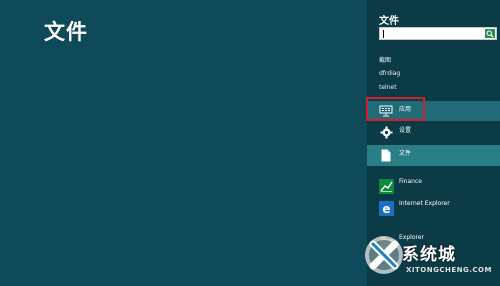 The width and height of the screenshot is (500, 286). What do you see at coordinates (386, 132) in the screenshot?
I see `gear-icon` at bounding box center [386, 132].